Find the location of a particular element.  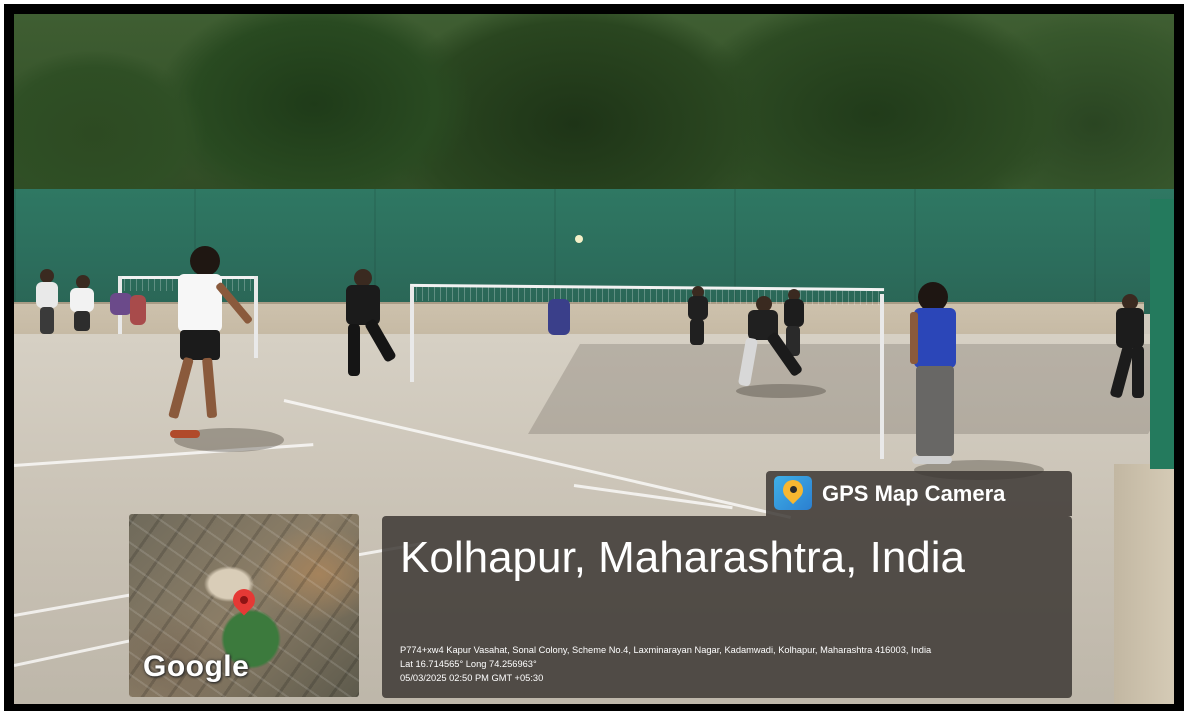

coordinates-line: Lat 16.714565° Long 74.256963° is located at coordinates (468, 664).